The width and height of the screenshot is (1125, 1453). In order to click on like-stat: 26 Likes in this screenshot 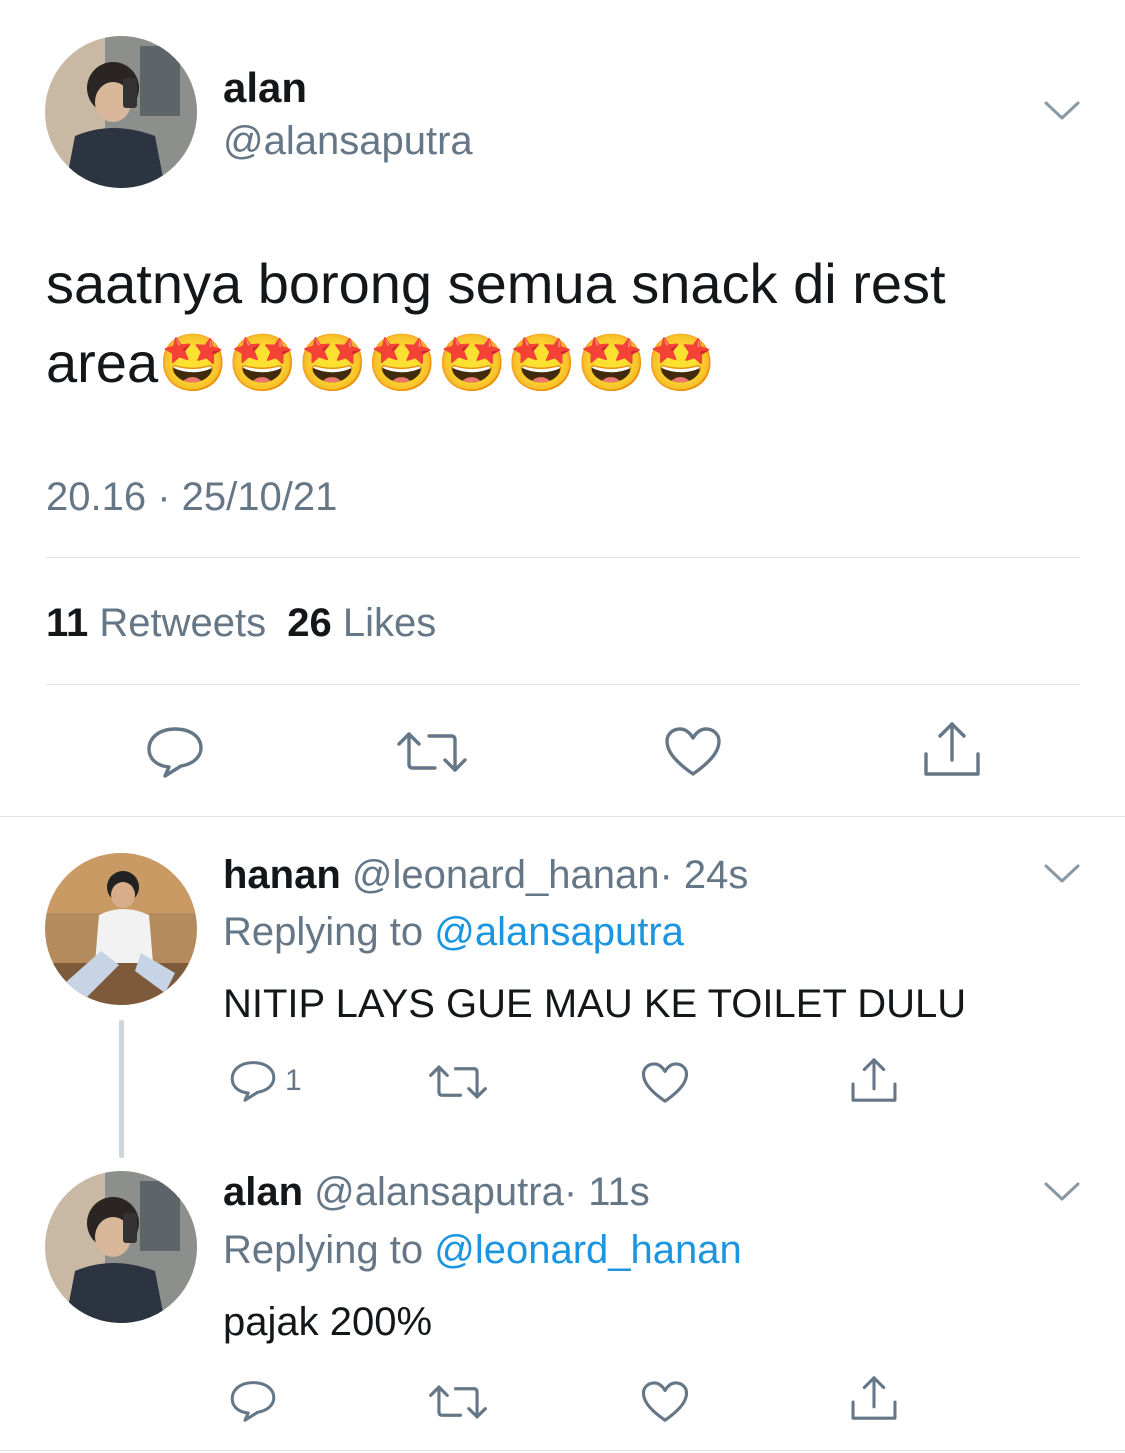, I will do `click(361, 623)`.